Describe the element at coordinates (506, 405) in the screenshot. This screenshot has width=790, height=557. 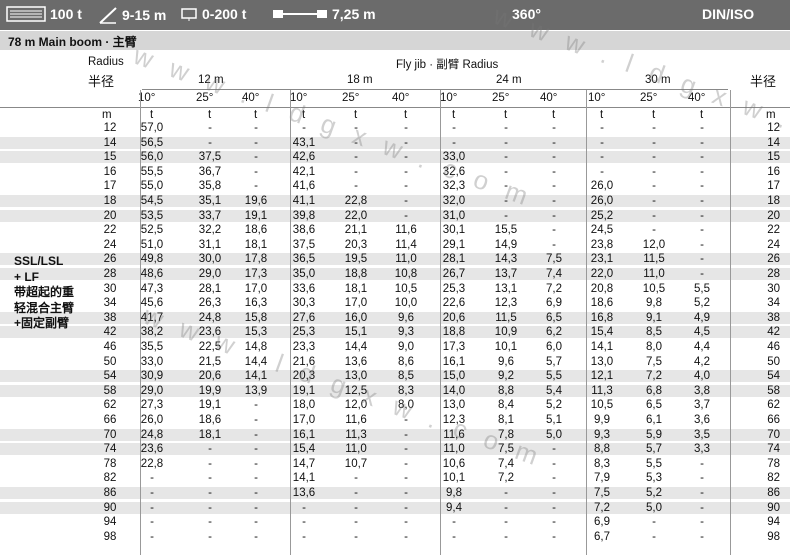
I see `load-cell: 8,4` at that location.